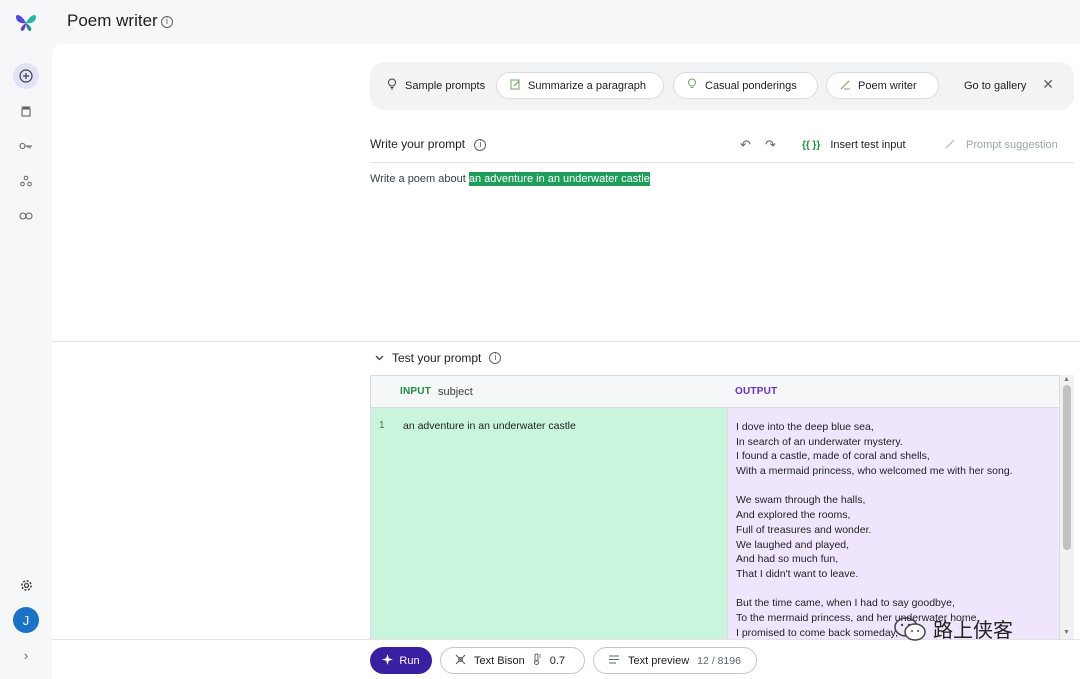  Describe the element at coordinates (811, 145) in the screenshot. I see `variable-braces-icon: {{ }}` at that location.